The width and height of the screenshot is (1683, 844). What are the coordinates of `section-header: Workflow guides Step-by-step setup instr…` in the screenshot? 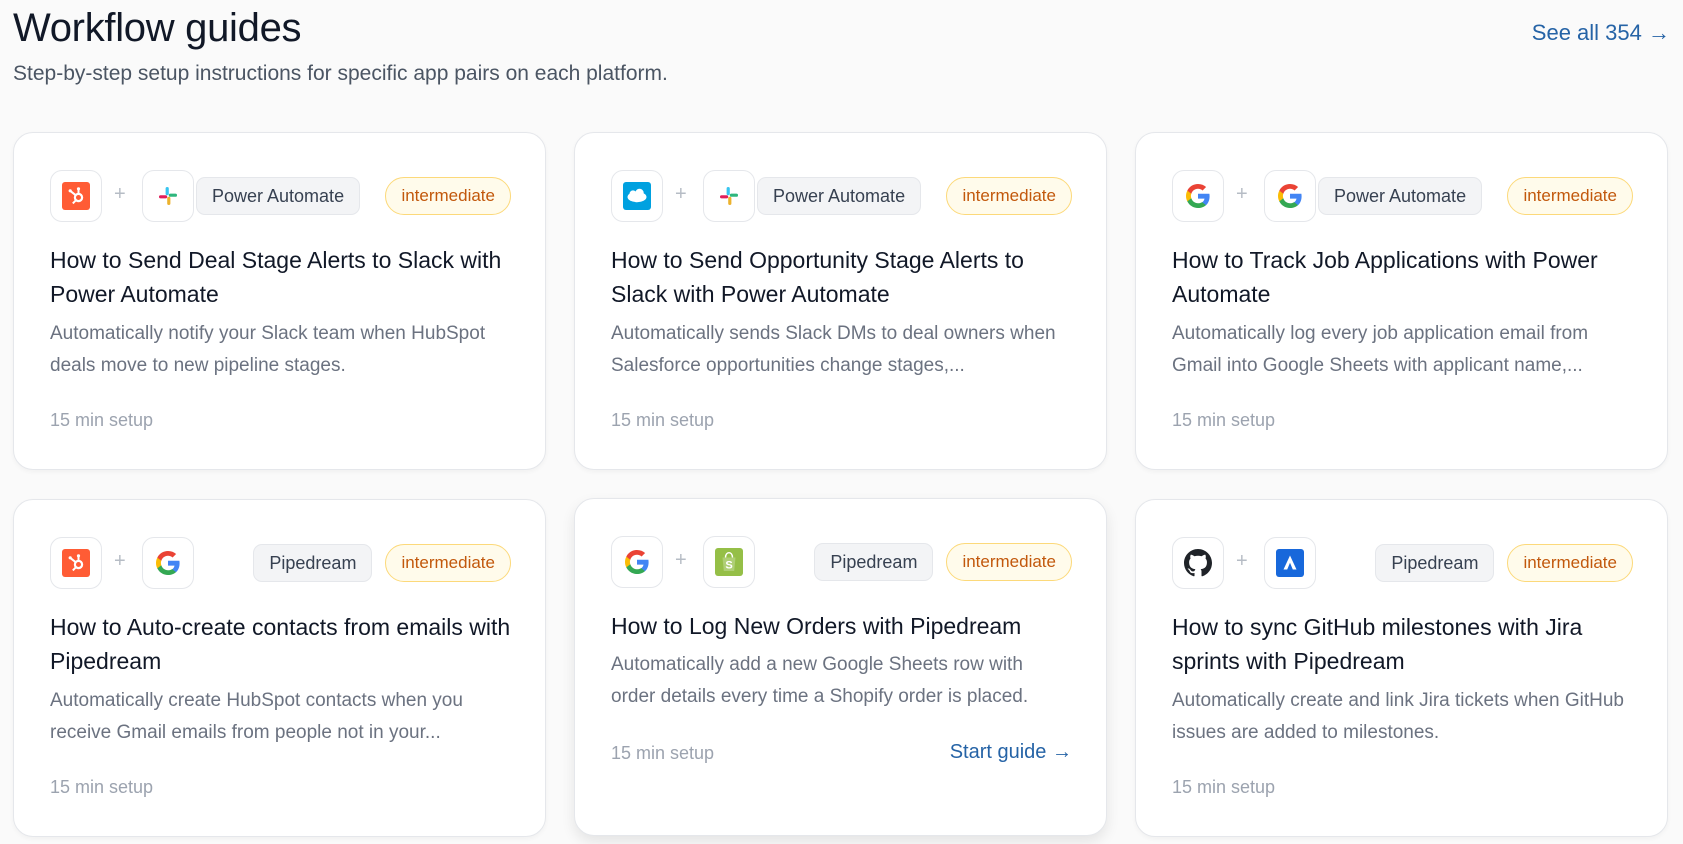 It's located at (841, 50).